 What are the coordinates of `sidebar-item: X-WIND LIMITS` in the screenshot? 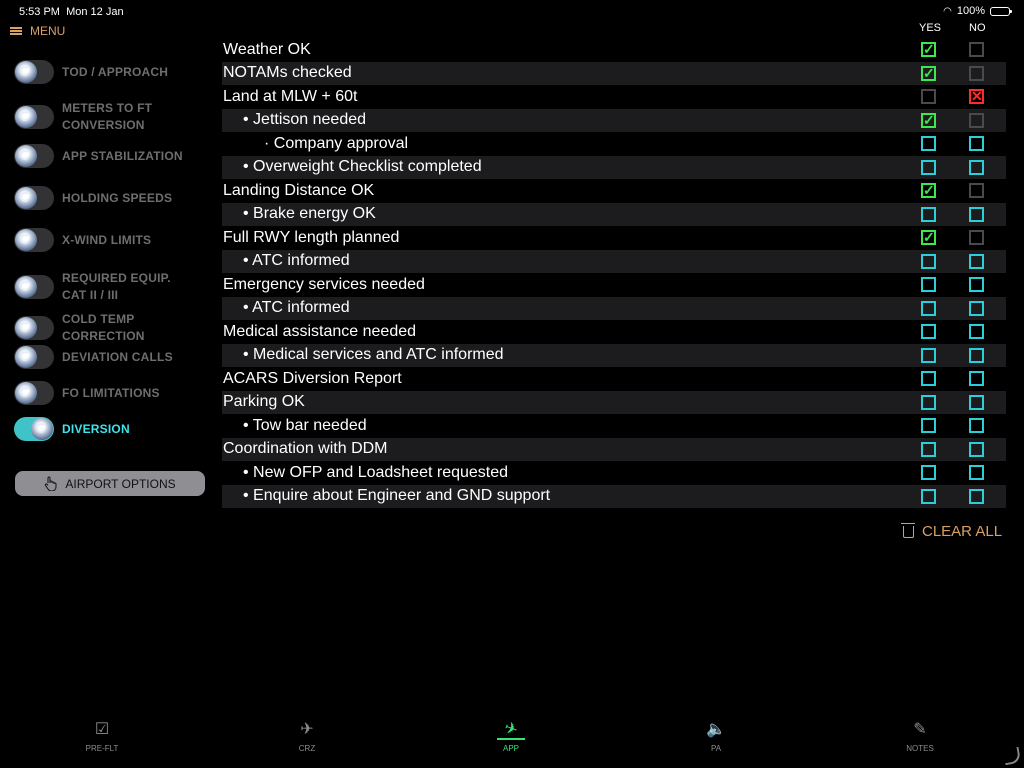 It's located at (111, 240).